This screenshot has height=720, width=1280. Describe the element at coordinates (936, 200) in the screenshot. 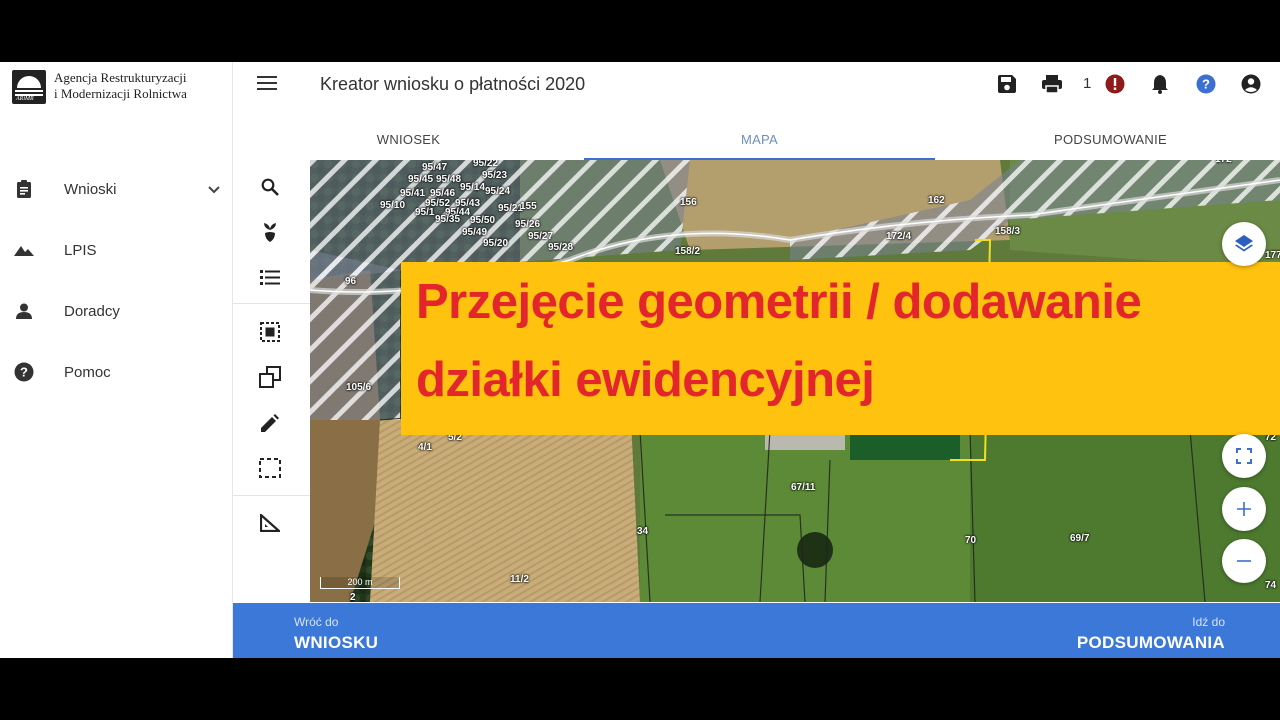

I see `parcel-label: 162` at that location.